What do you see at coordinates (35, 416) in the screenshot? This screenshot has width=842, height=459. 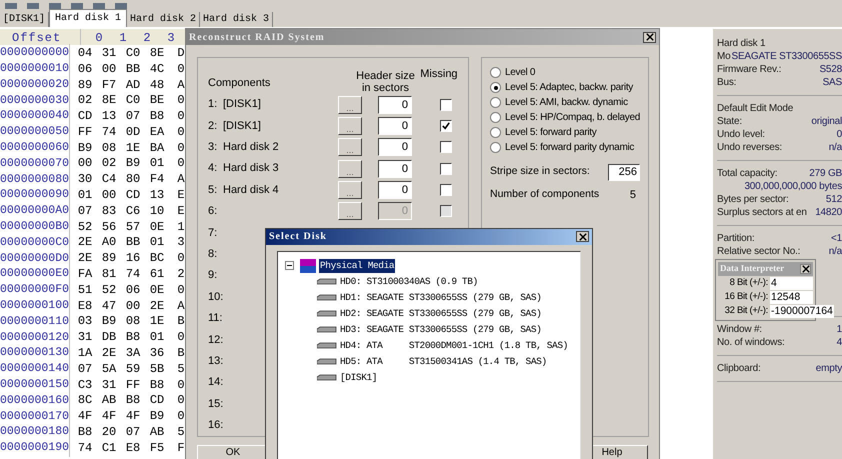 I see `offset-cell-text: 0000000170` at bounding box center [35, 416].